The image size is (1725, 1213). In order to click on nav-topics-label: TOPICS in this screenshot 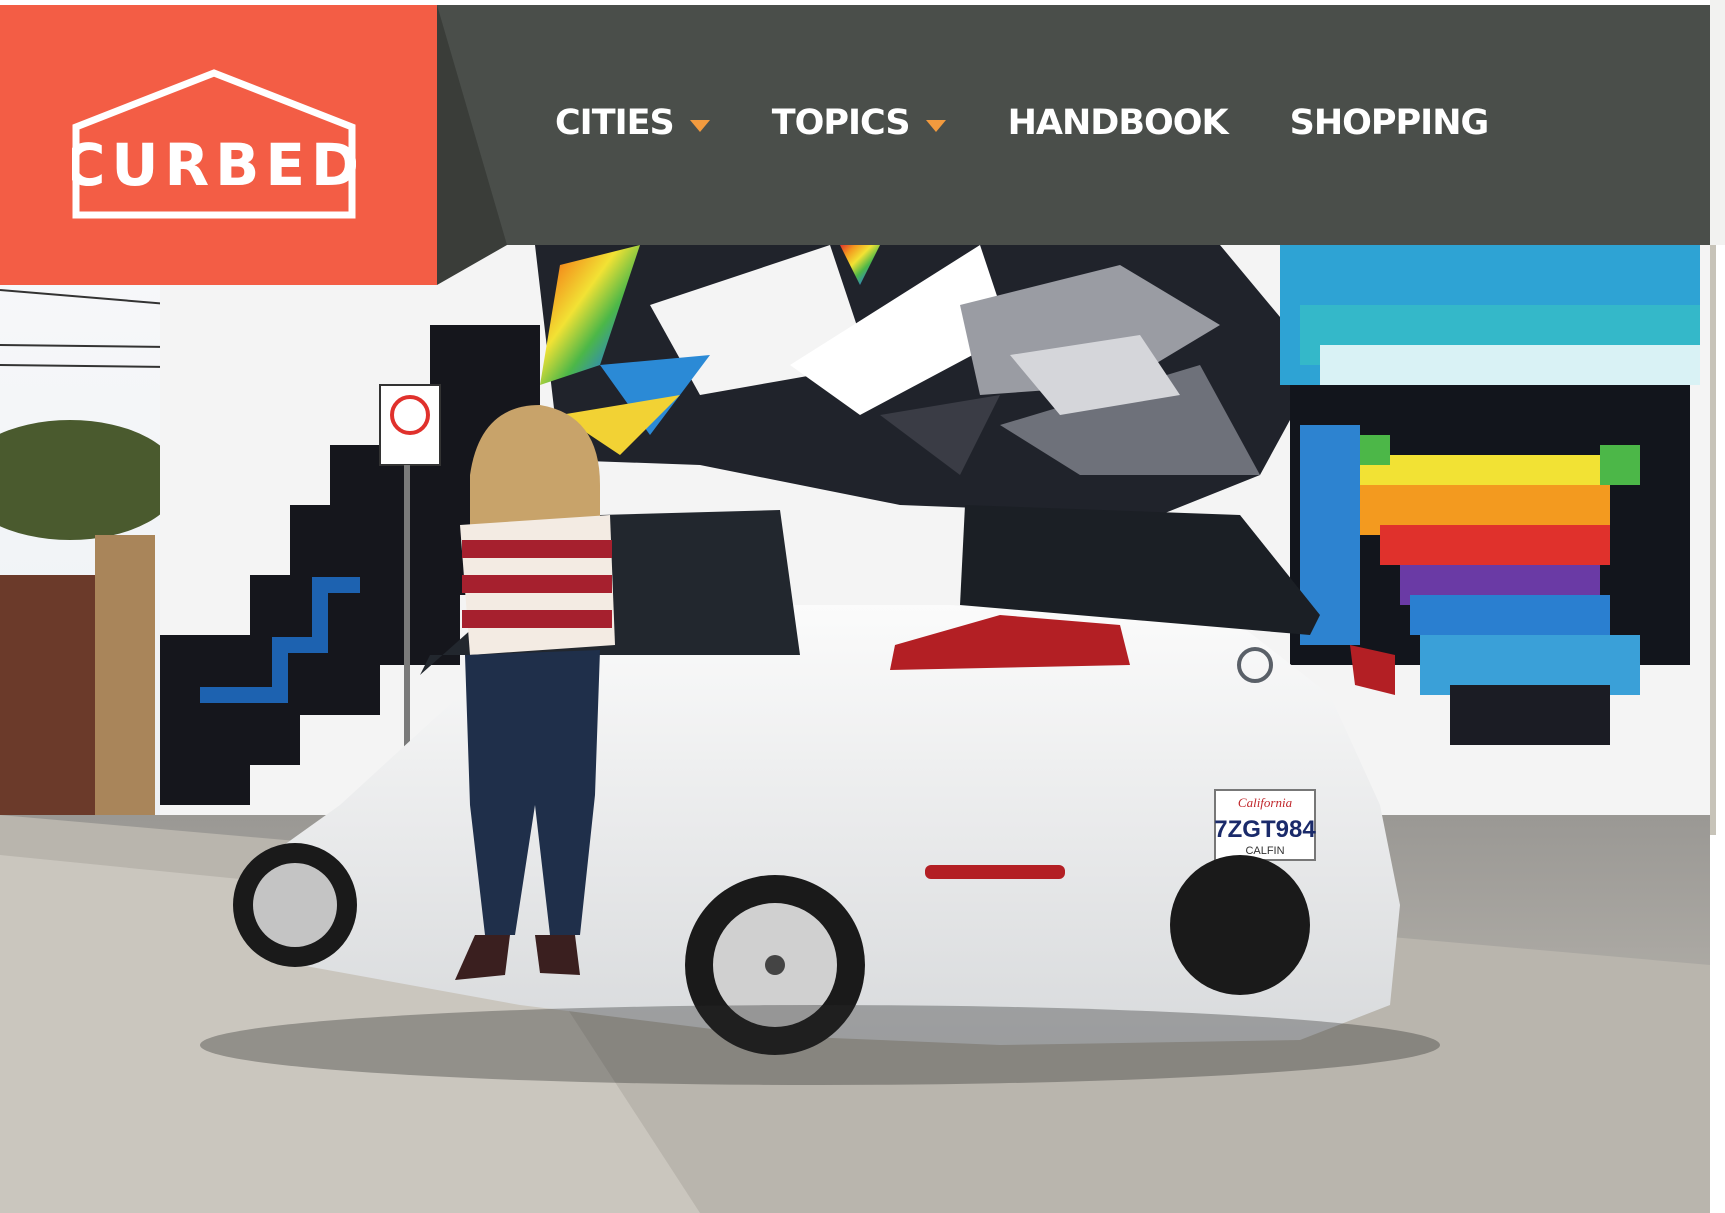, I will do `click(841, 123)`.